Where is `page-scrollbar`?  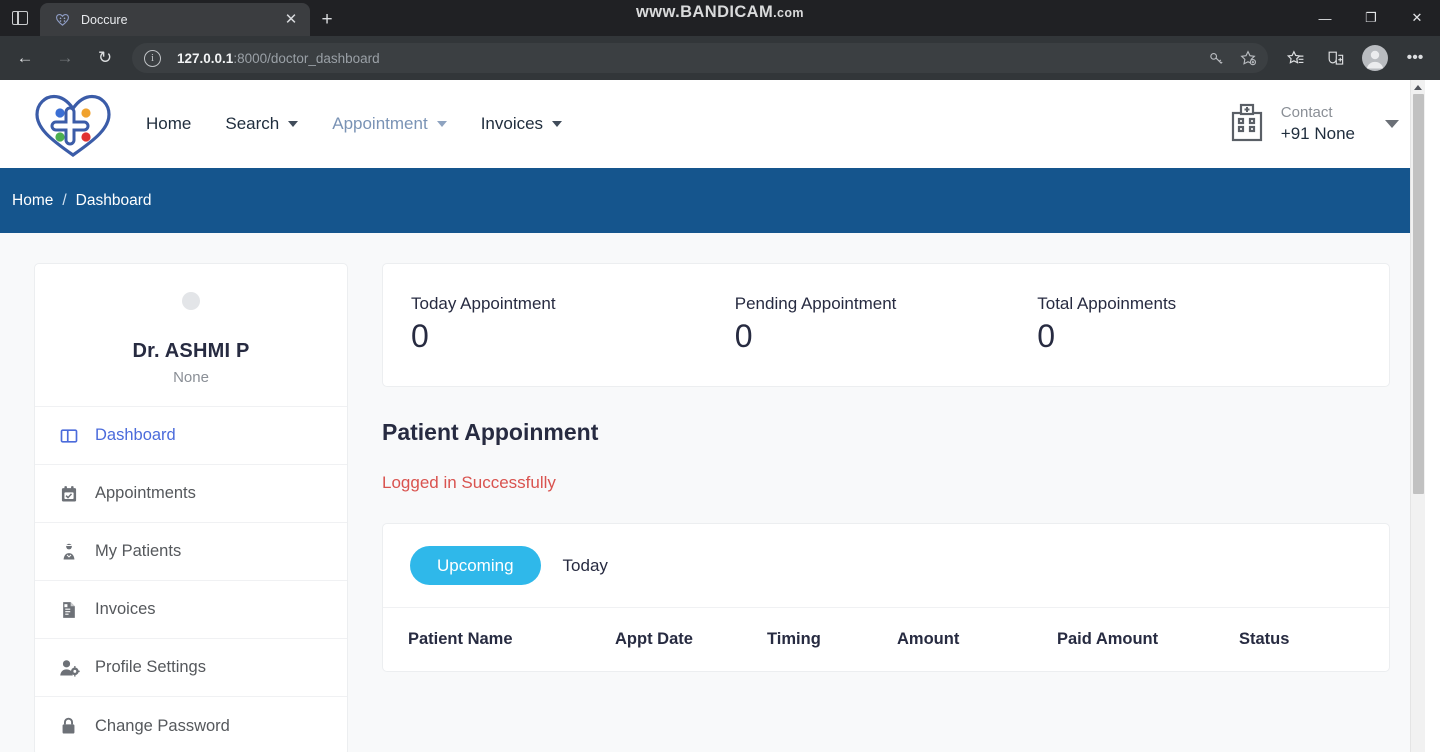
page-scrollbar is located at coordinates (1417, 416).